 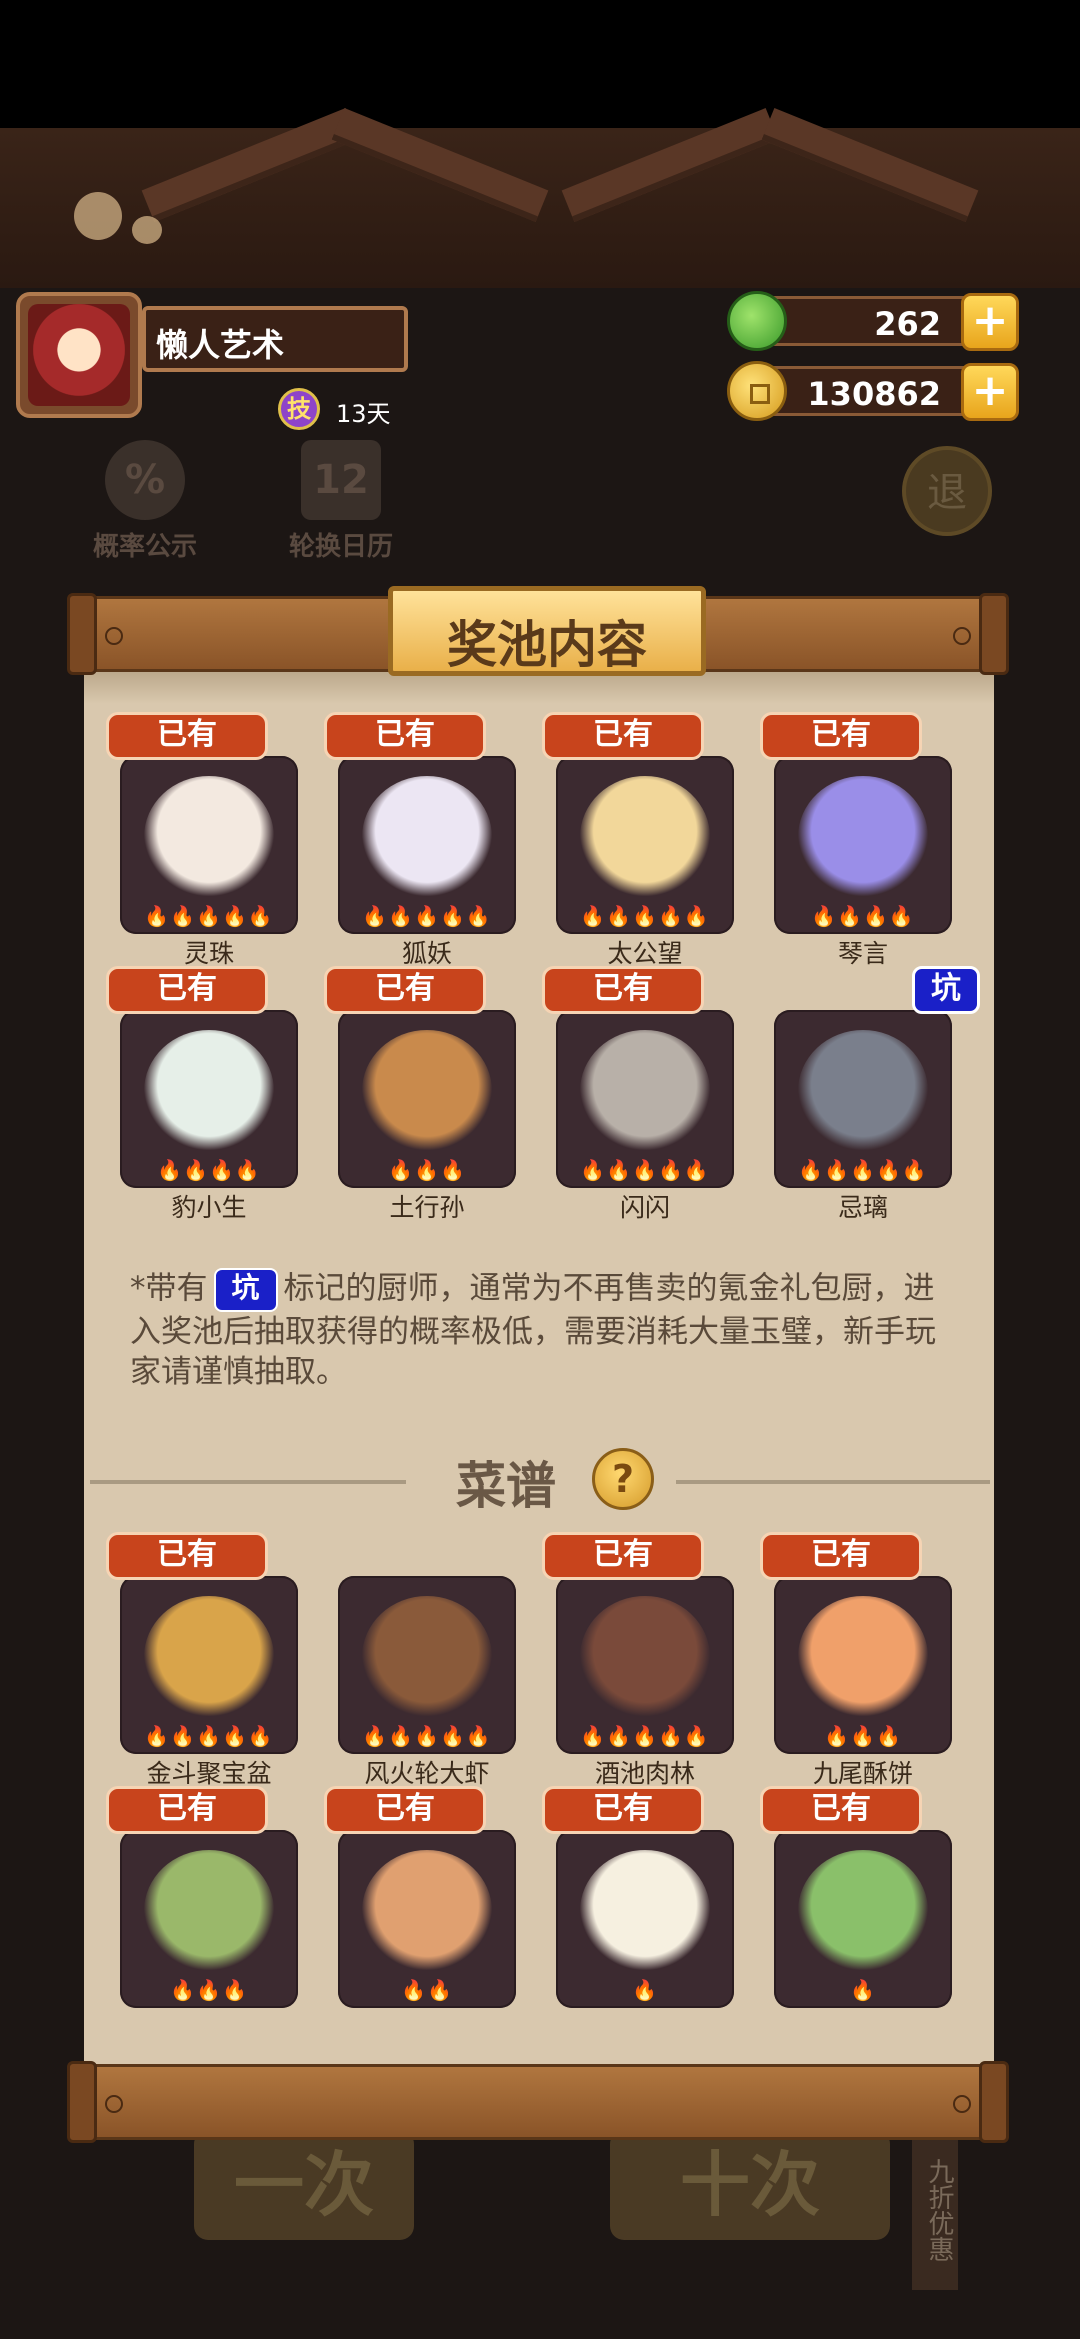 I want to click on coin-value: 130862, so click(x=874, y=394).